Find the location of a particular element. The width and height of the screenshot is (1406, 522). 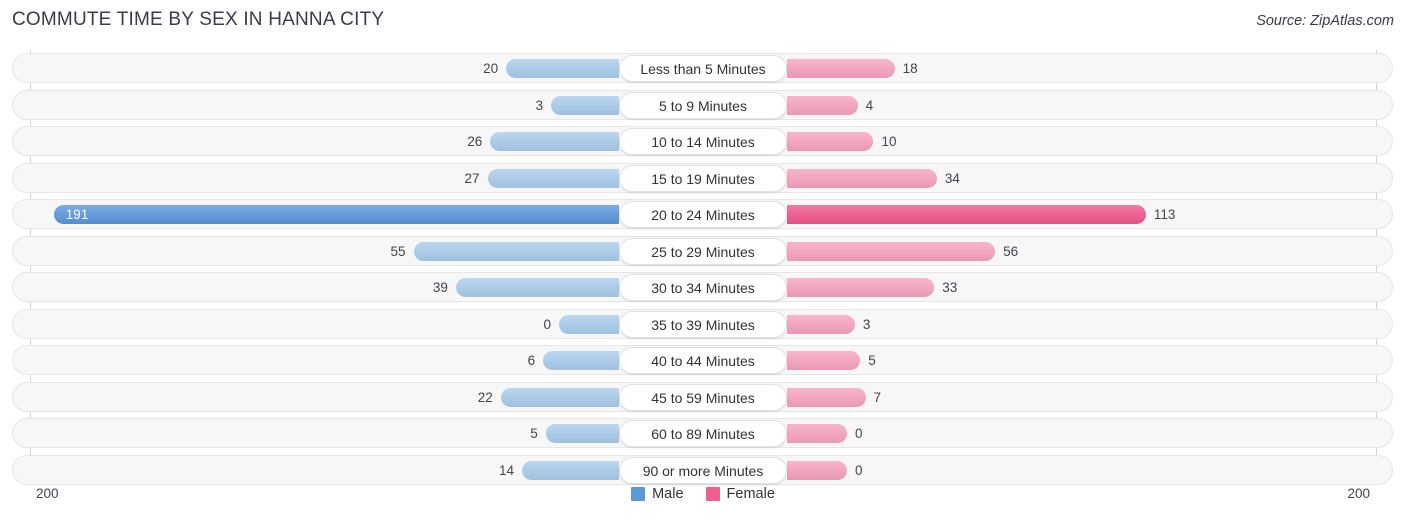

category-label-pill: 25 to 29 Minutes is located at coordinates (703, 251).